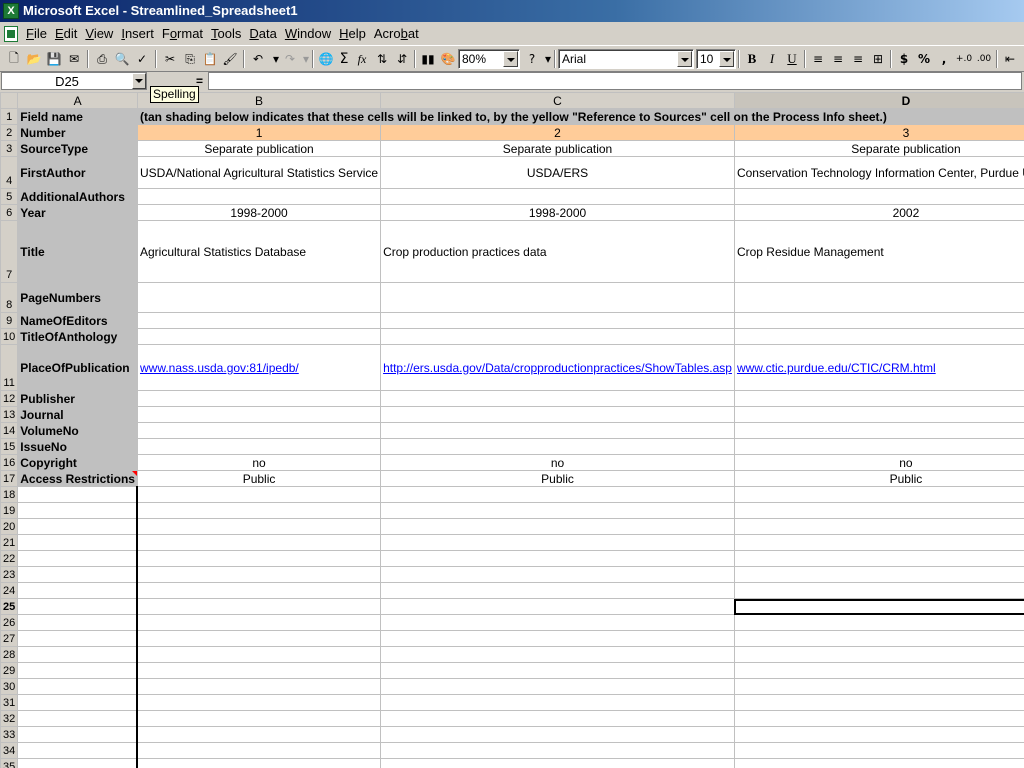 This screenshot has height=768, width=1024. Describe the element at coordinates (259, 132) in the screenshot. I see `cell-b2: 1` at that location.